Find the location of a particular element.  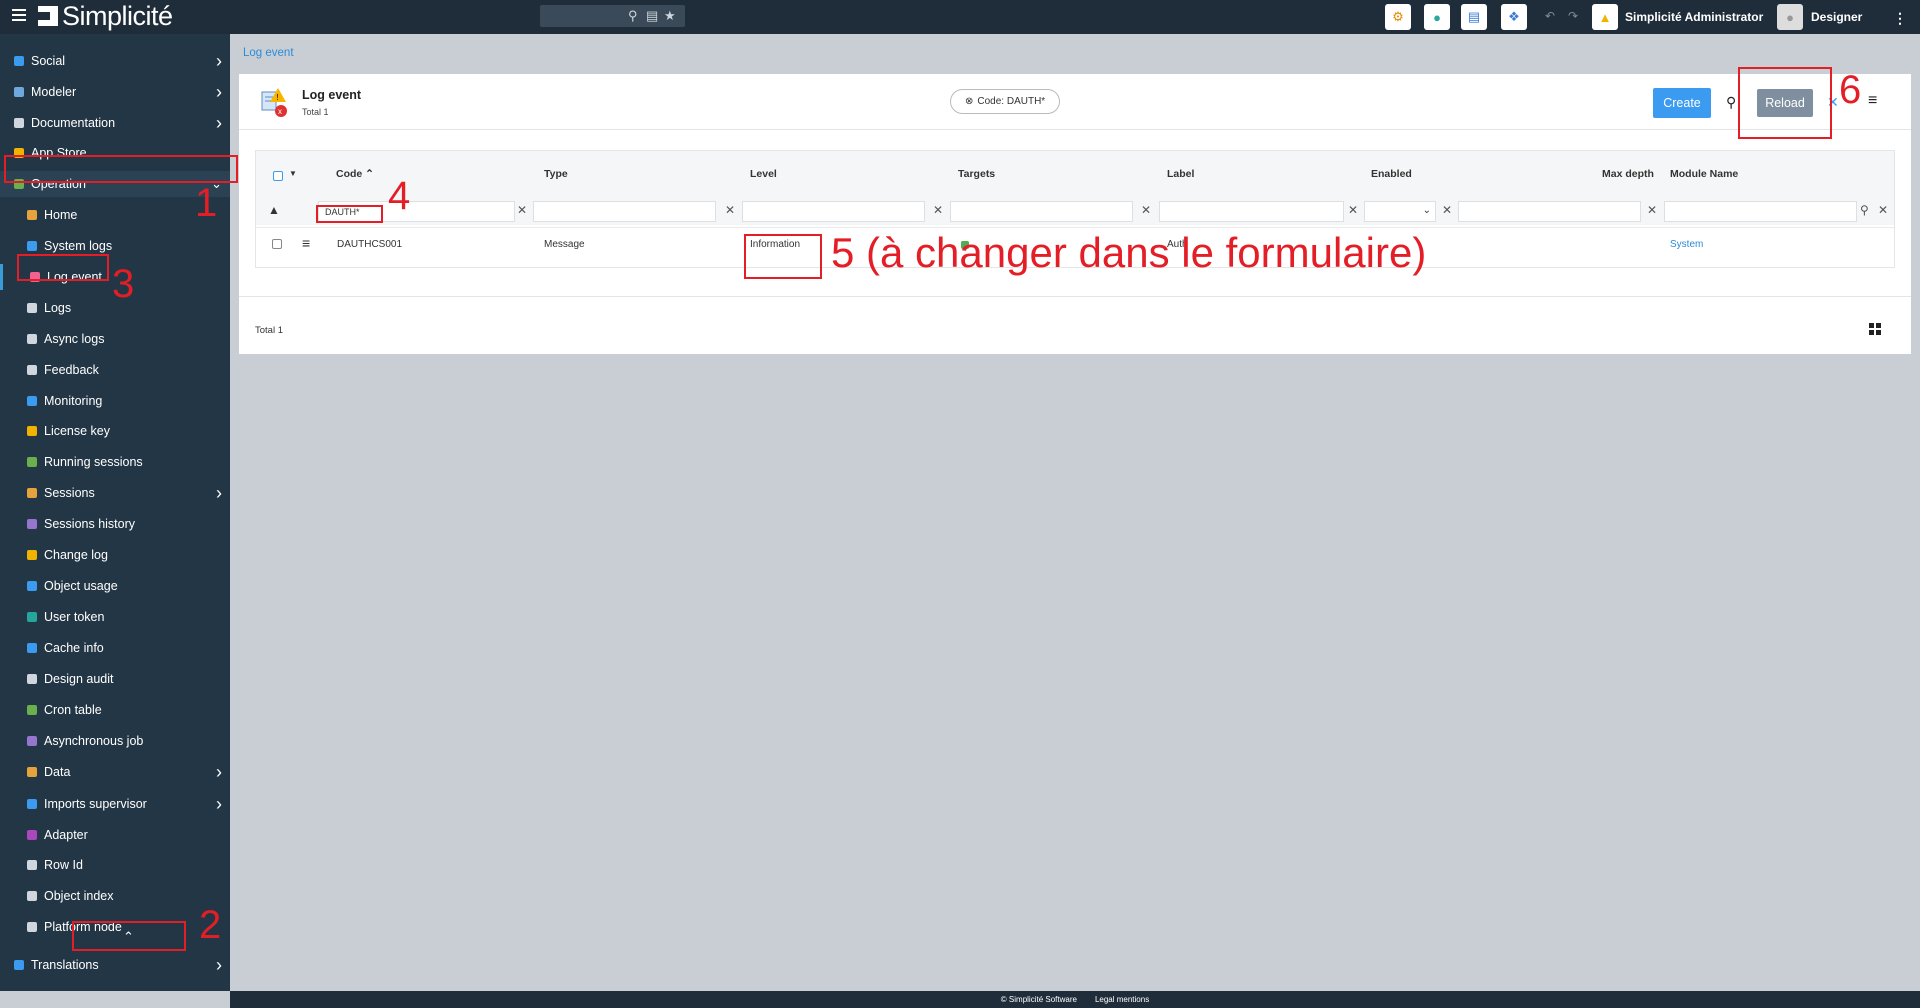

sidebar-item-design-audit: Design audit is located at coordinates (115, 679).